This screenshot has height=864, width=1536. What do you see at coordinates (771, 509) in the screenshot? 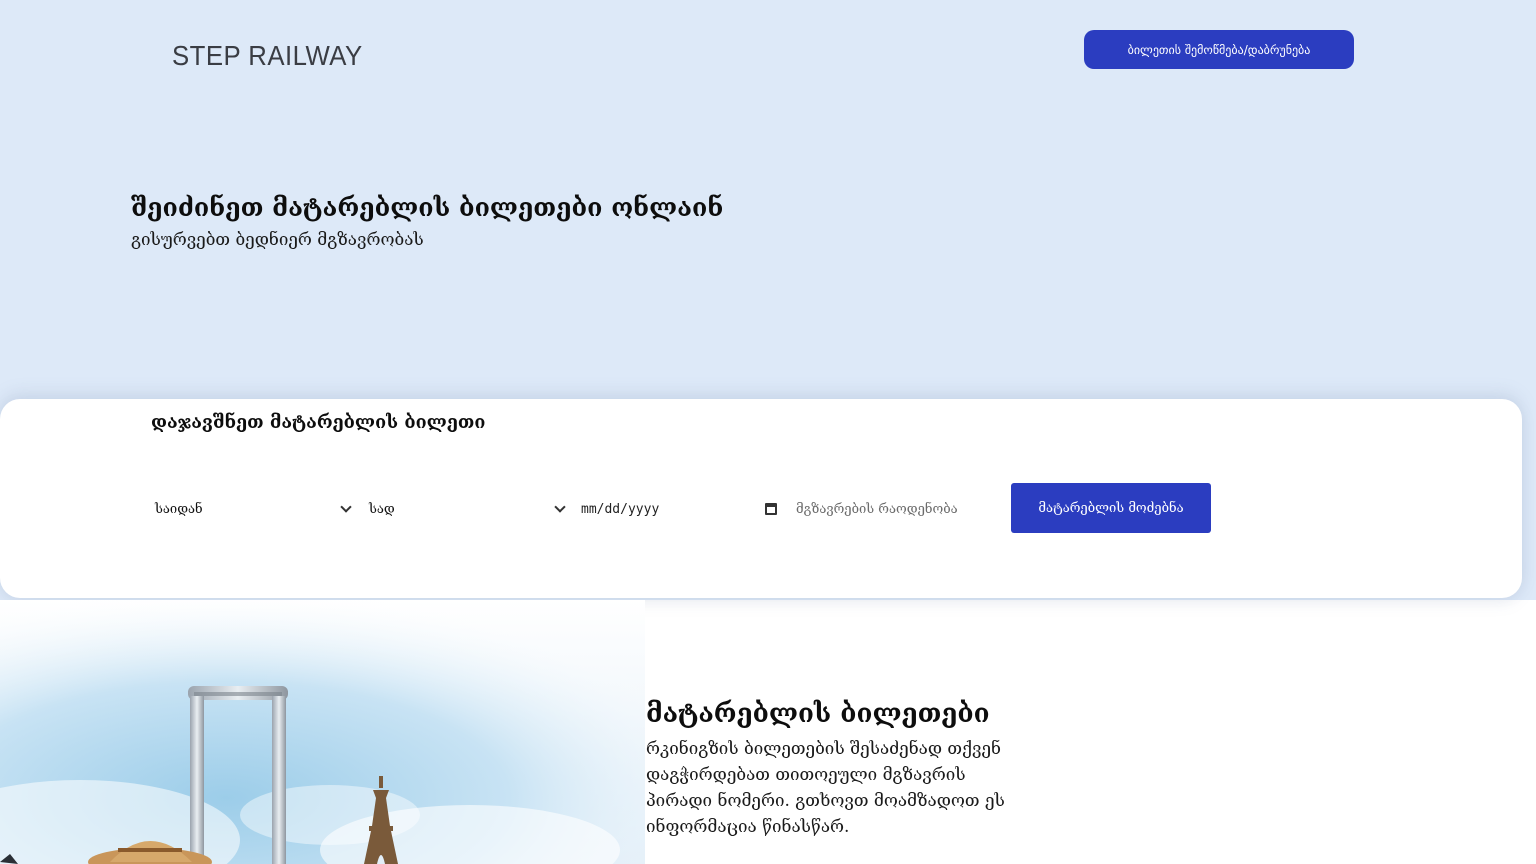
I see `calendar-icon` at bounding box center [771, 509].